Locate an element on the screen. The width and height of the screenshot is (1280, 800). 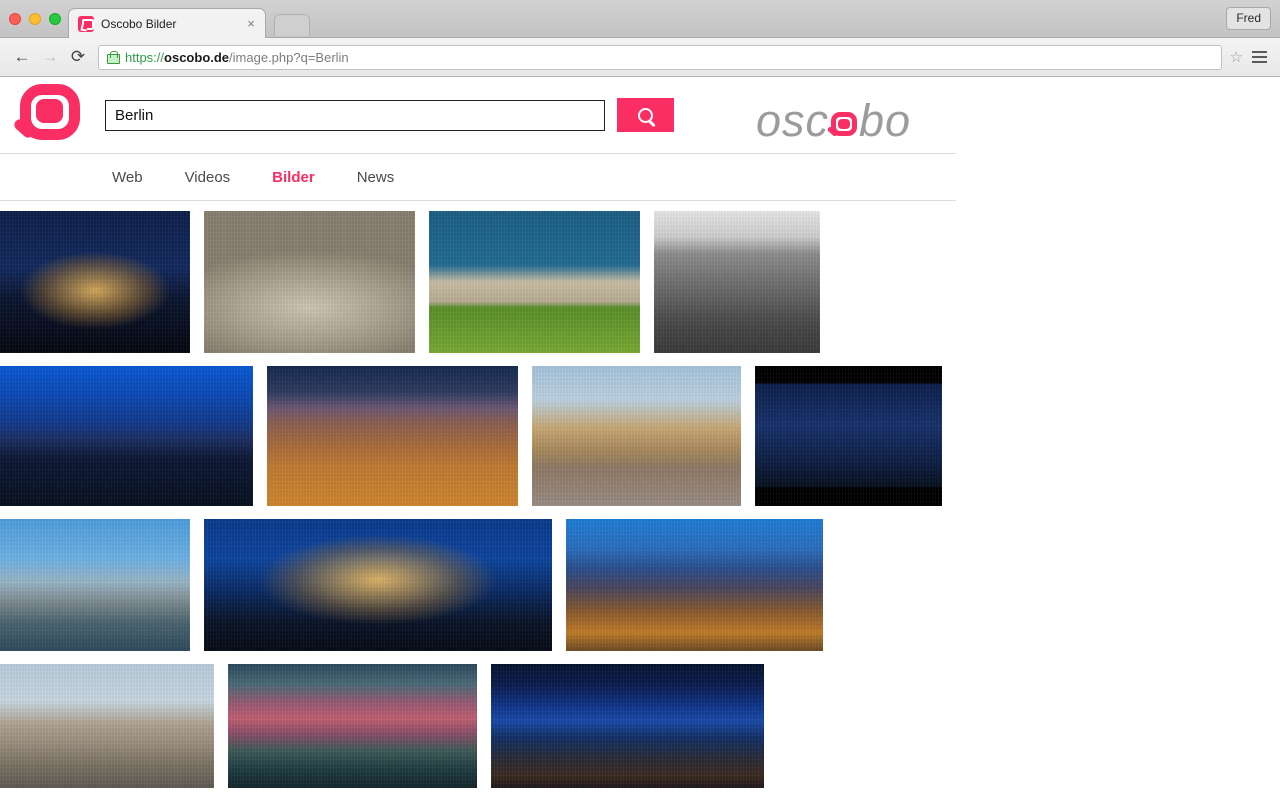
wordmark-o-logo-icon is located at coordinates (842, 126).